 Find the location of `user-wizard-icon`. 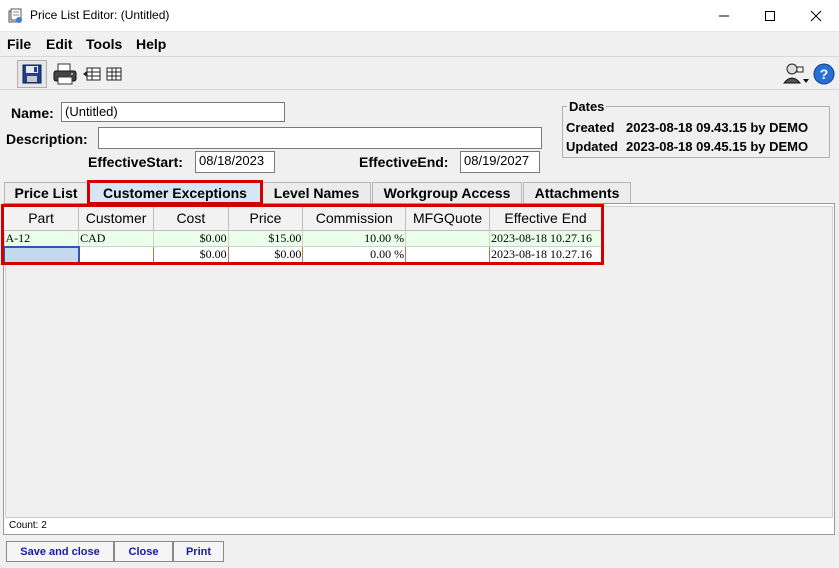

user-wizard-icon is located at coordinates (795, 73).